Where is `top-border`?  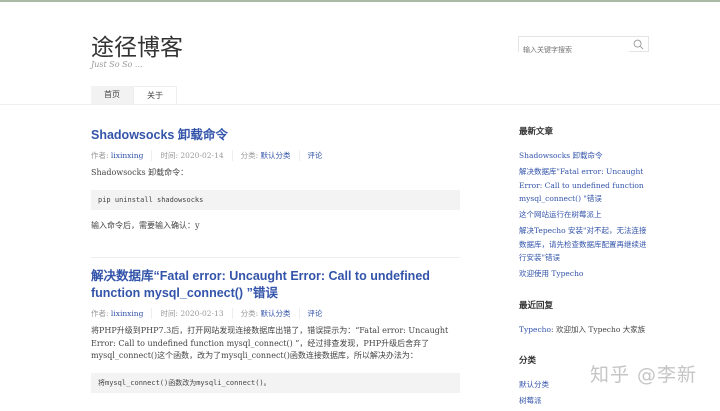 top-border is located at coordinates (360, 1).